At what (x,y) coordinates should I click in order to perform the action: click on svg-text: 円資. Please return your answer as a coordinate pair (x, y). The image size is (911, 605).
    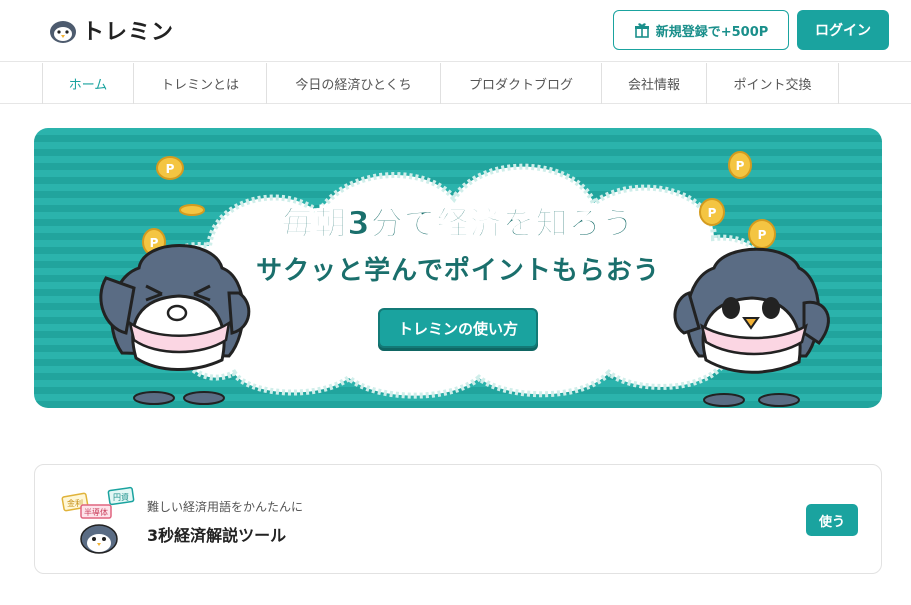
    Looking at the image, I should click on (121, 497).